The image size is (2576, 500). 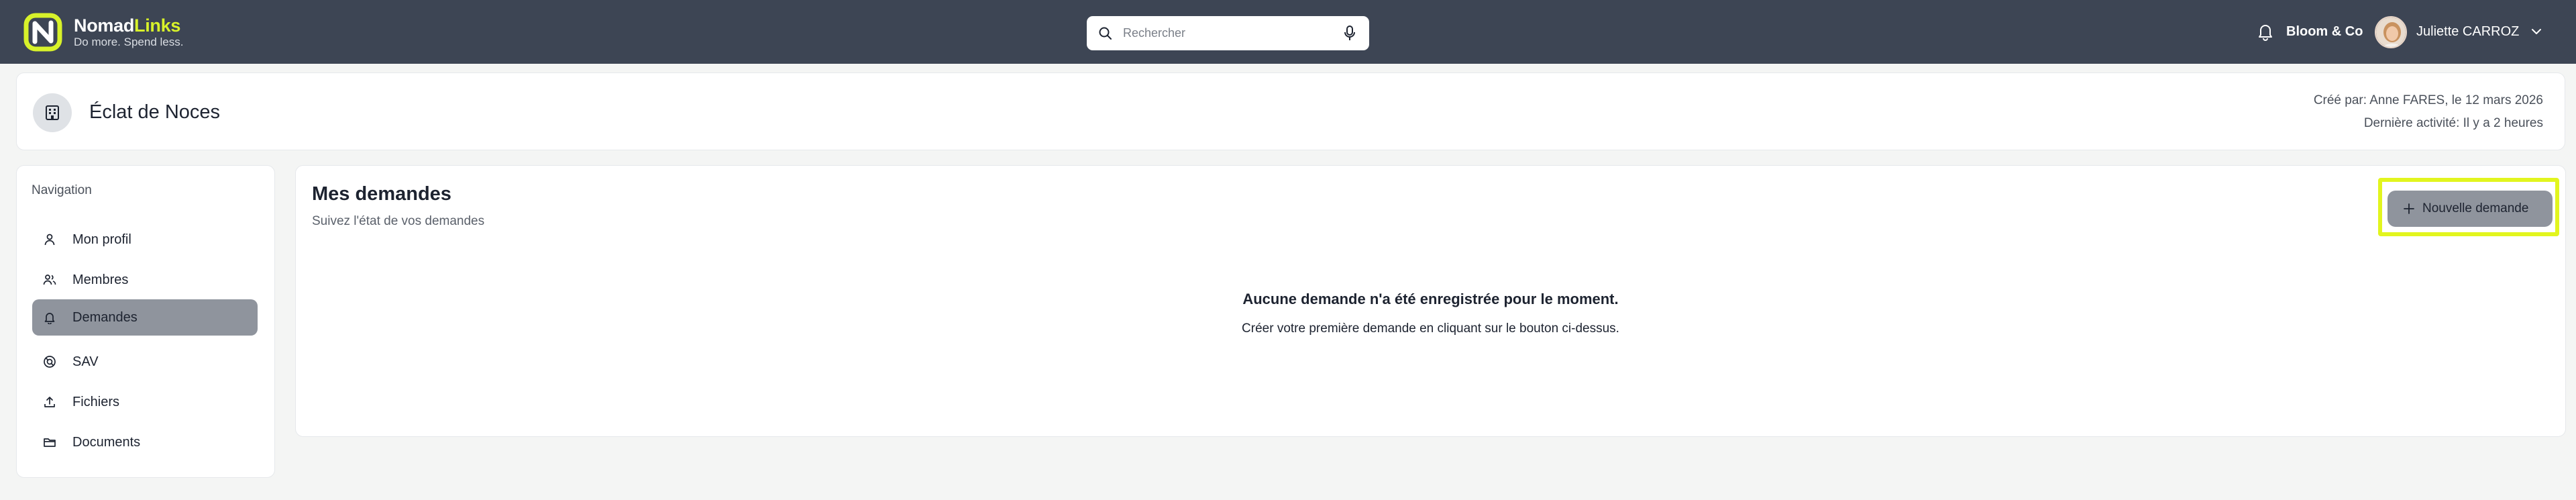 I want to click on sidebar-item-label: Membres, so click(x=100, y=279).